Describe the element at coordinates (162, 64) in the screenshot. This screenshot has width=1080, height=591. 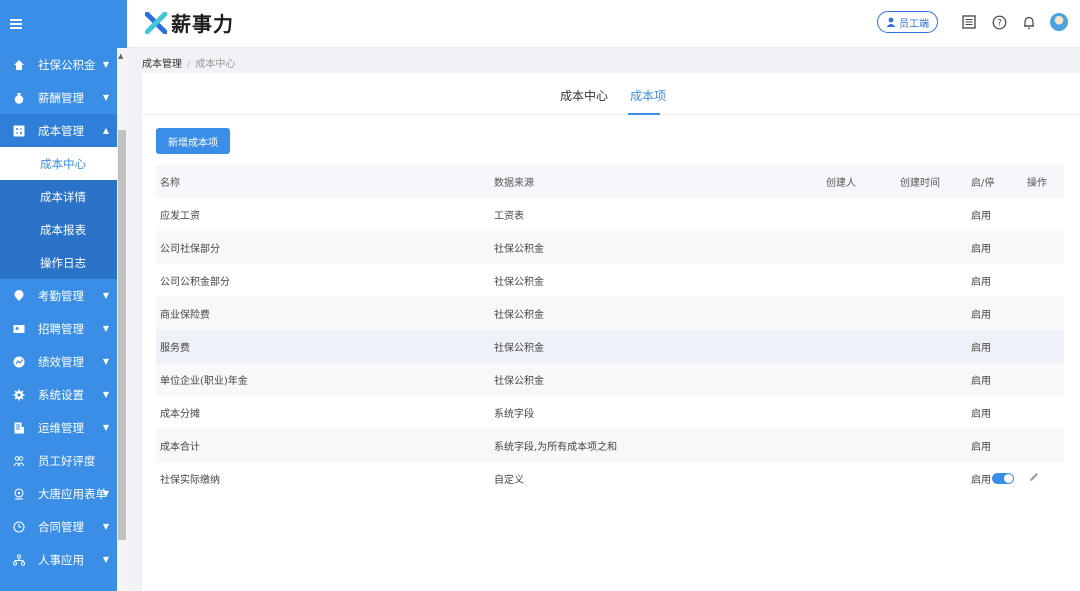
I see `breadcrumb-parent: 成本管理` at that location.